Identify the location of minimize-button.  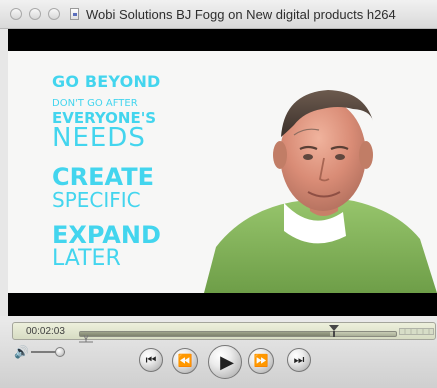
(35, 14).